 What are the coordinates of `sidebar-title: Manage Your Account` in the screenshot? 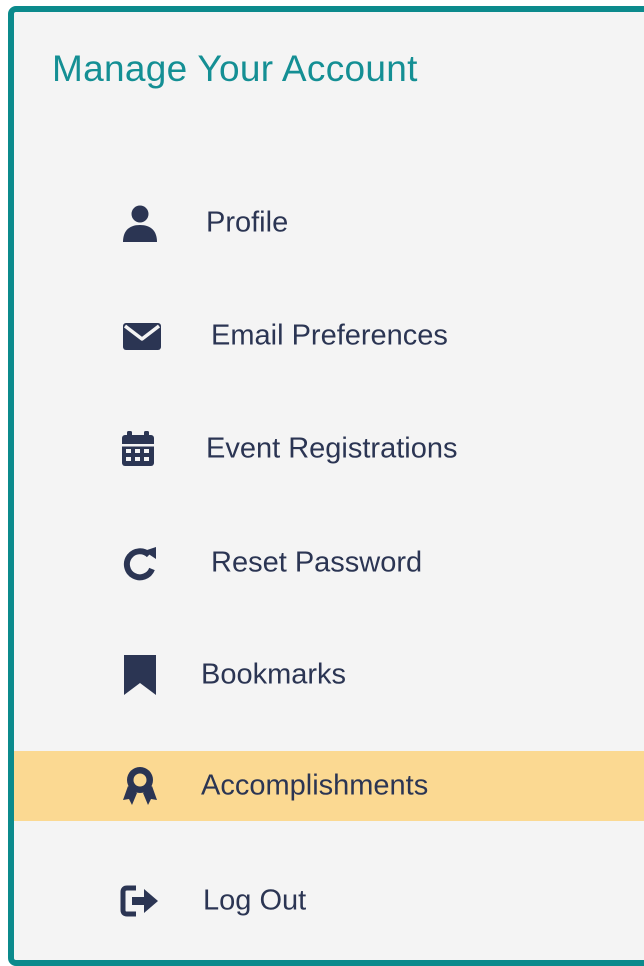 It's located at (235, 68).